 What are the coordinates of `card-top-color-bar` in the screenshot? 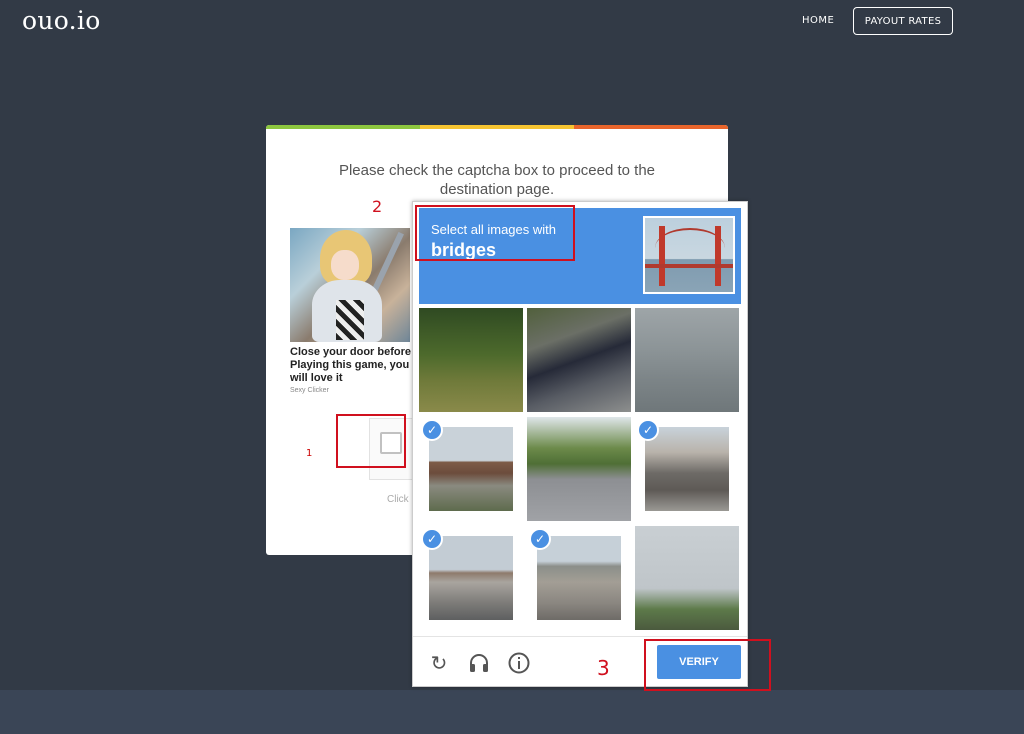 It's located at (497, 127).